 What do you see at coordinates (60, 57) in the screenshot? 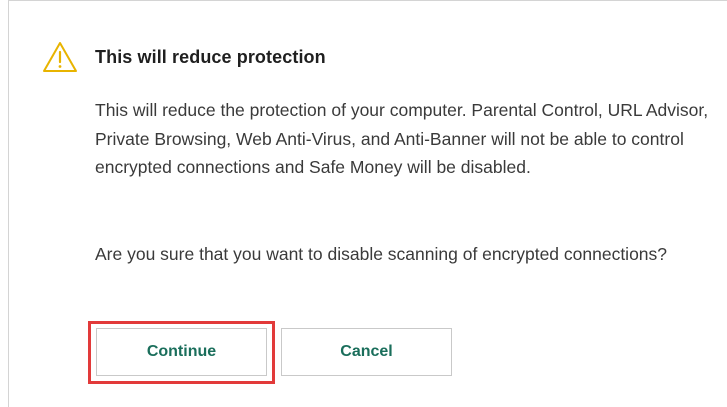
I see `warning-triangle-icon` at bounding box center [60, 57].